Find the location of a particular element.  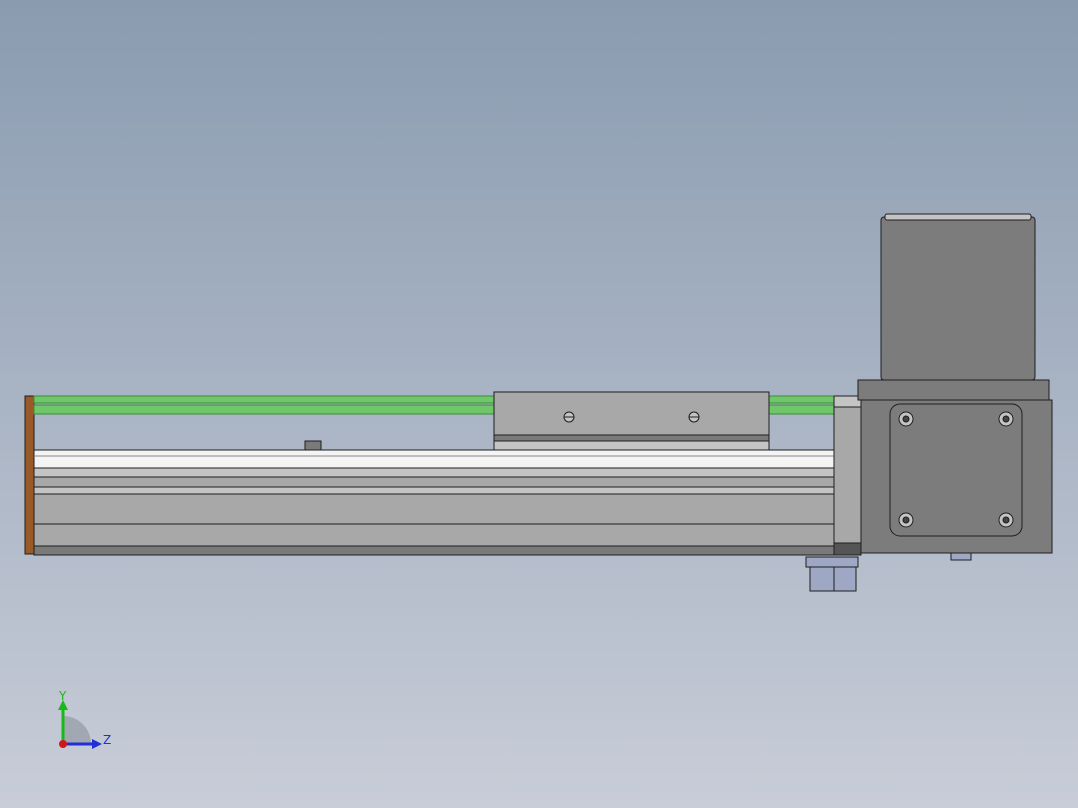

carriage-band is located at coordinates (631, 438).